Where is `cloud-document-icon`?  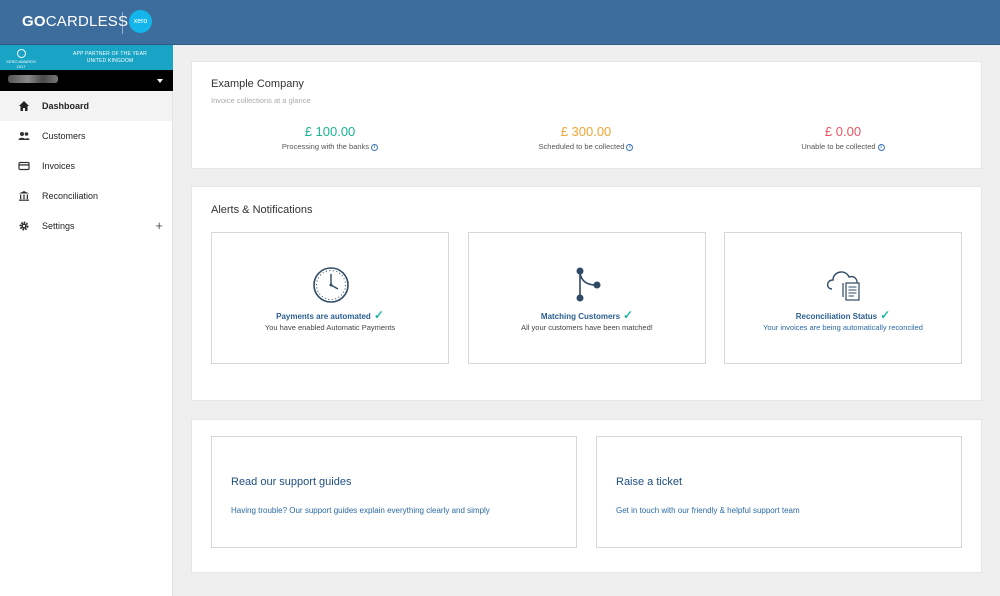 cloud-document-icon is located at coordinates (843, 286).